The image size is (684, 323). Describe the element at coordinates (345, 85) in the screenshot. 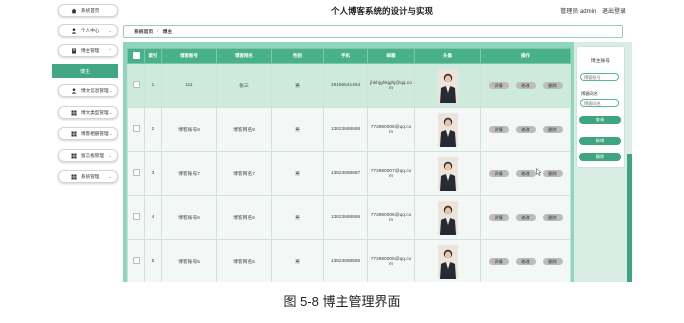

I see `phone-cell: 18156541454` at that location.